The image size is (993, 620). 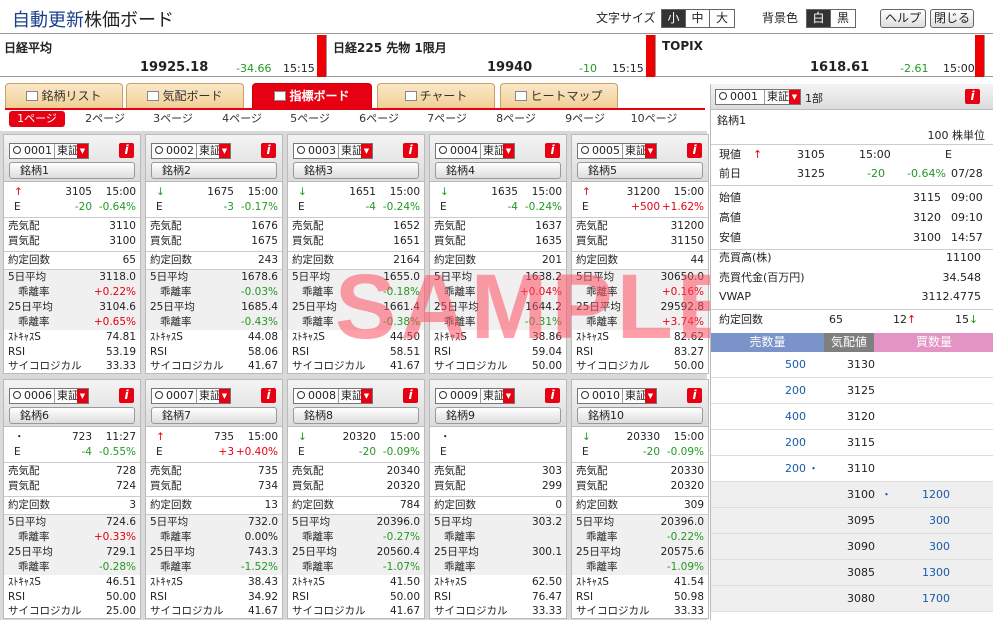 I want to click on stock-name-button: 銘柄8, so click(x=356, y=415).